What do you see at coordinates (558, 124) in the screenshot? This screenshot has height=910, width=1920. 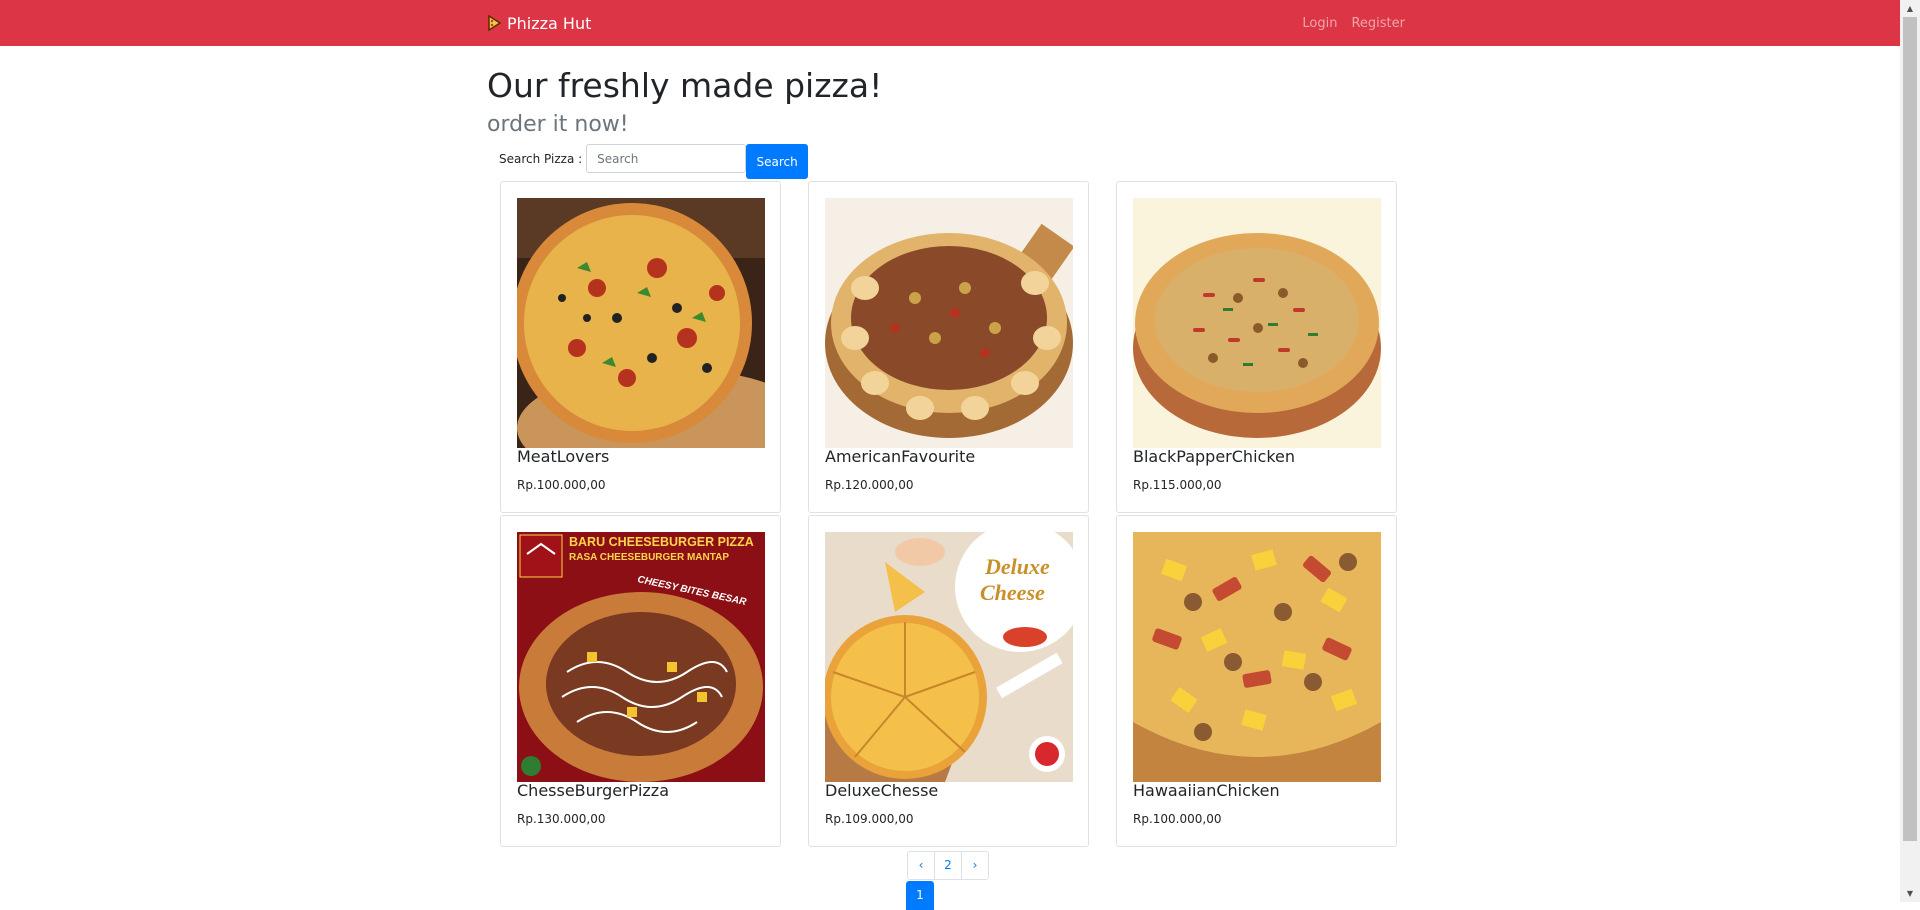 I see `page-subtitle: order it now!` at bounding box center [558, 124].